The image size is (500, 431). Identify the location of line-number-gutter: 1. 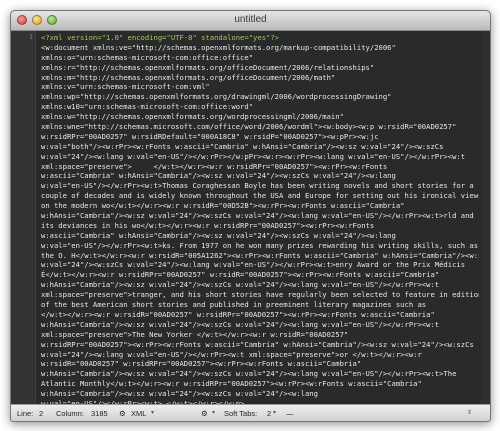
(23, 217).